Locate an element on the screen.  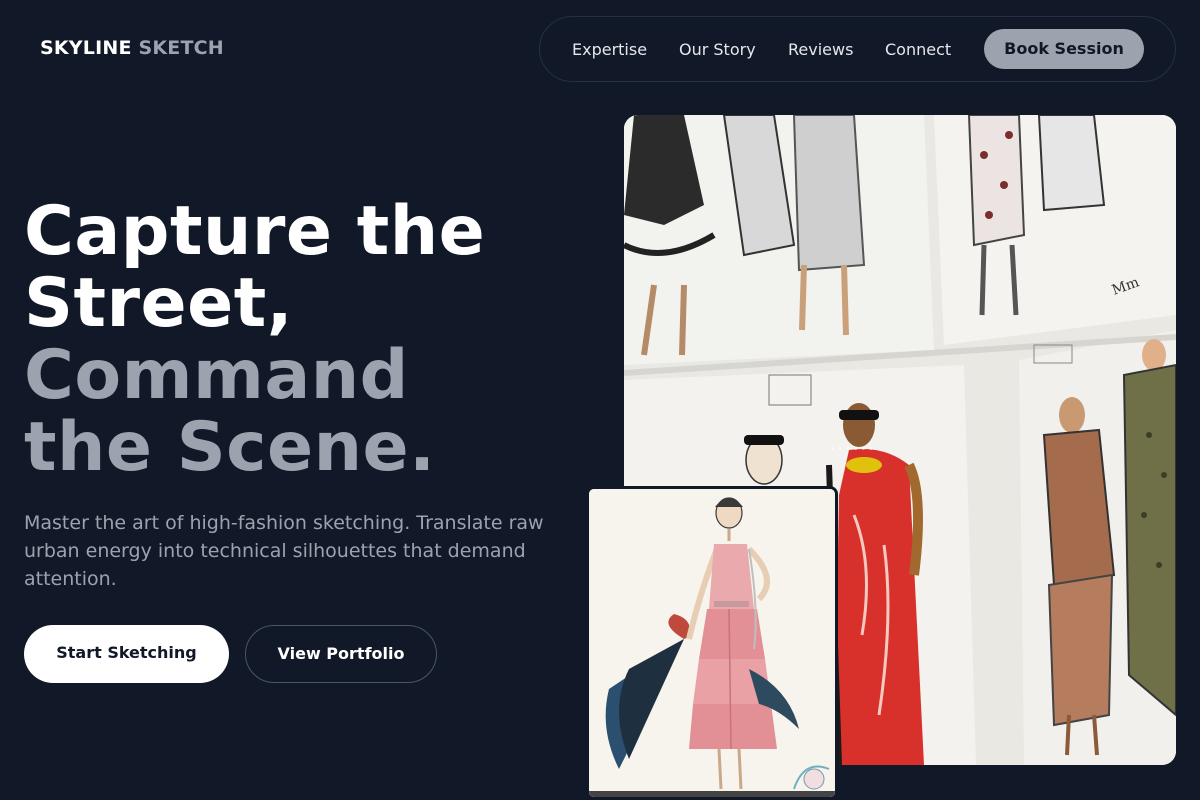
nav-link-connect: Connect is located at coordinates (918, 49).